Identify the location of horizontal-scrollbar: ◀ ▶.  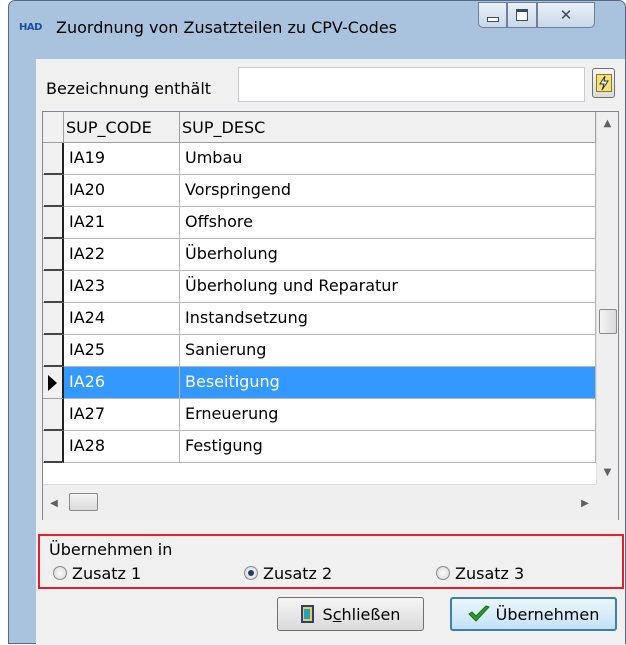
(319, 502).